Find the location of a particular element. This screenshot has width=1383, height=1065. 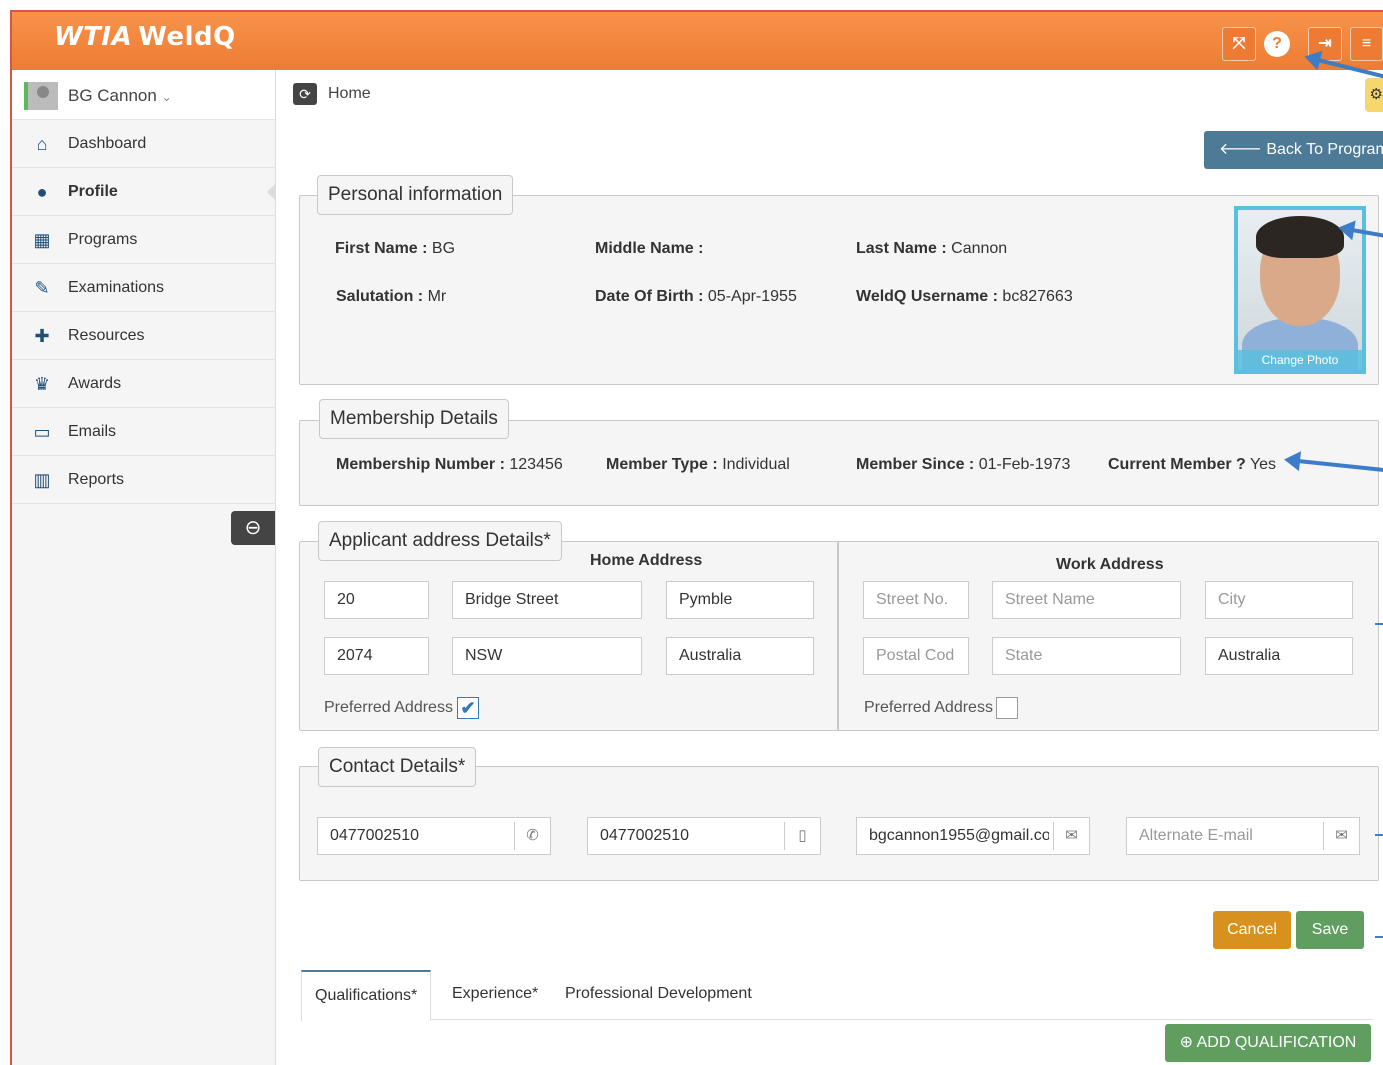

refresh-icon: ⟳ is located at coordinates (305, 94).